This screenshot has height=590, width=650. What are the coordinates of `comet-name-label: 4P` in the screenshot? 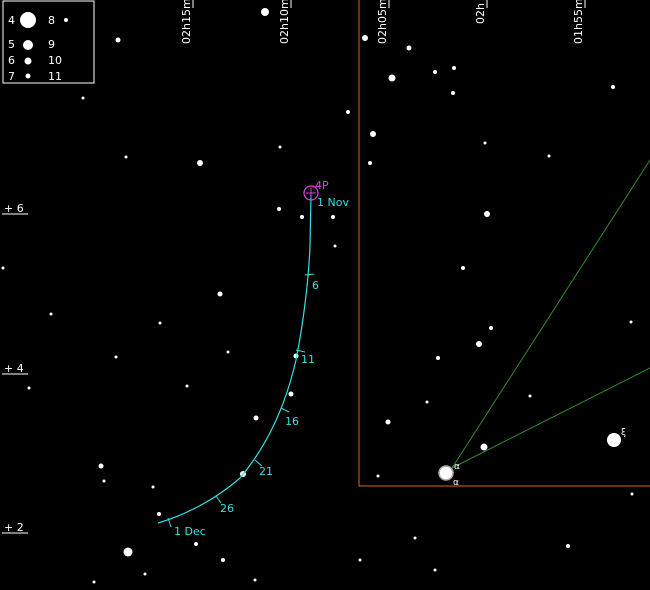 It's located at (322, 185).